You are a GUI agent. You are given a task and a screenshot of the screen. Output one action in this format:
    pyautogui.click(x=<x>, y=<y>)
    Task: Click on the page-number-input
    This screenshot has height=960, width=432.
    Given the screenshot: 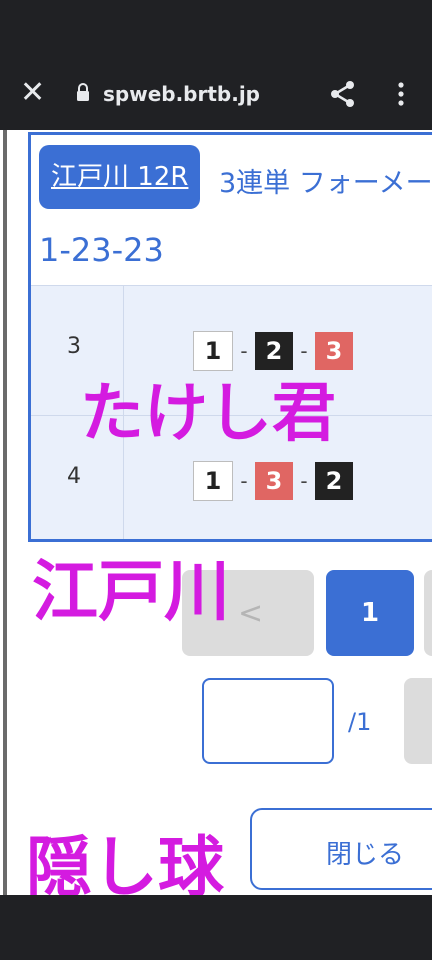 What is the action you would take?
    pyautogui.click(x=268, y=721)
    